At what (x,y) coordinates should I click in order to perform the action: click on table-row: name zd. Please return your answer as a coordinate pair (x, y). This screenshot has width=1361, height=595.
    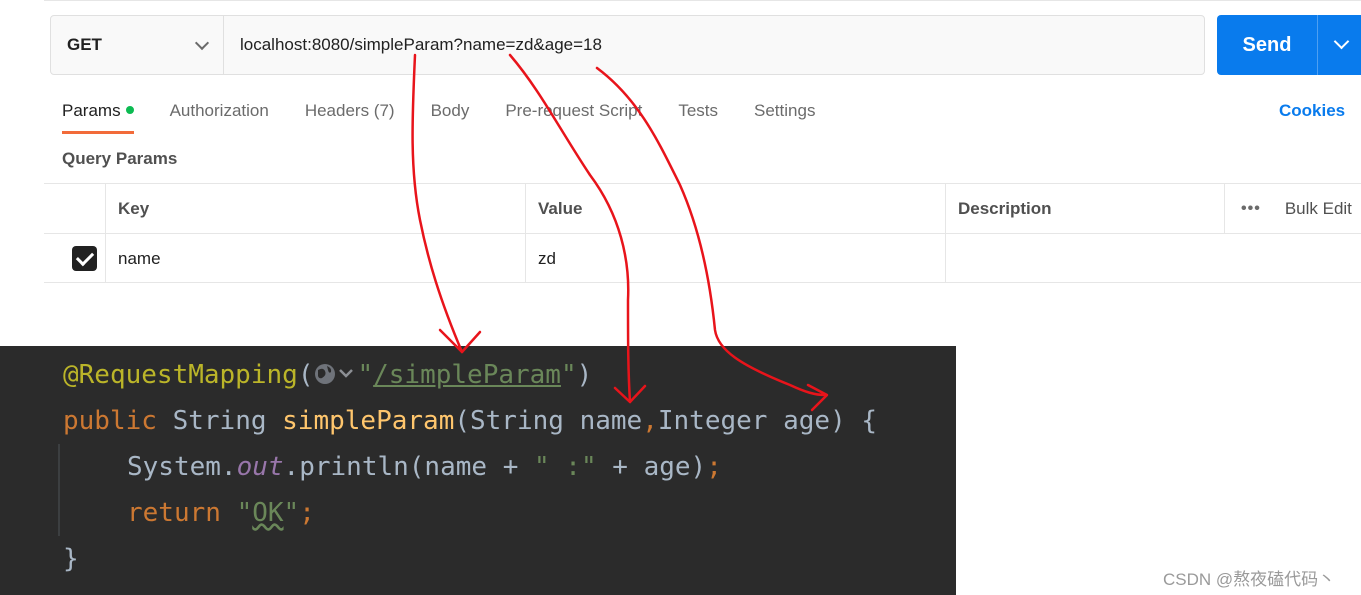
    Looking at the image, I should click on (702, 258).